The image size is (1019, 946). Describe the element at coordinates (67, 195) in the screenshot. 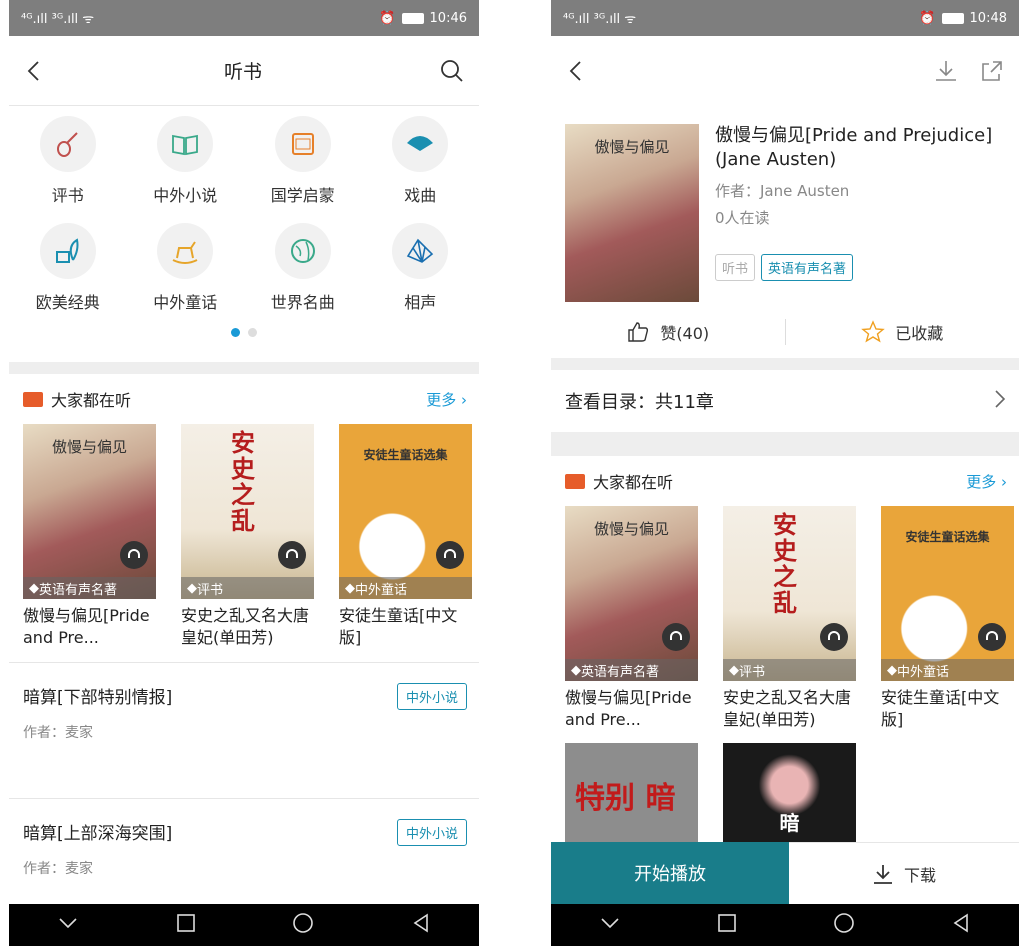

I see `category-label: 评书` at that location.